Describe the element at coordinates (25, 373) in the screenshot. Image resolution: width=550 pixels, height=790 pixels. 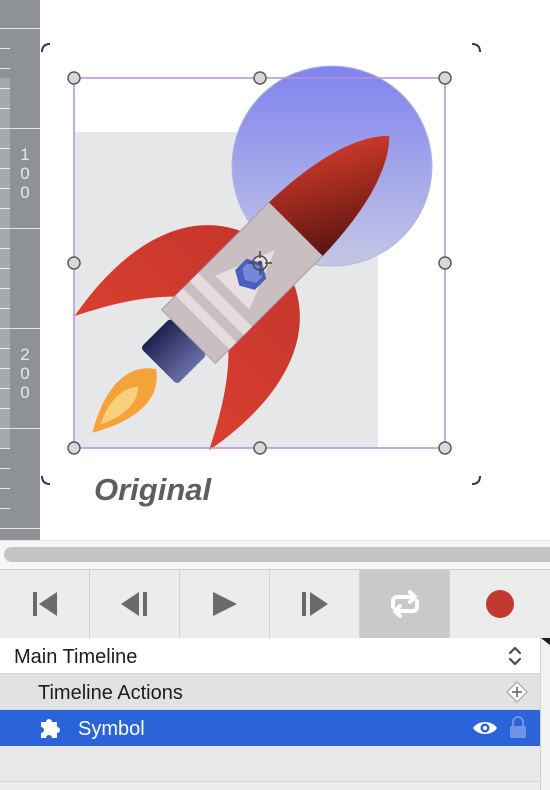
I see `ruler-label-200: 2 0 0` at that location.